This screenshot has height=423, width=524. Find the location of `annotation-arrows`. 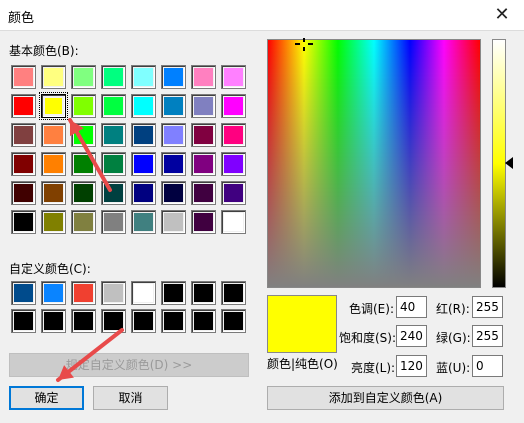

annotation-arrows is located at coordinates (90, 250).